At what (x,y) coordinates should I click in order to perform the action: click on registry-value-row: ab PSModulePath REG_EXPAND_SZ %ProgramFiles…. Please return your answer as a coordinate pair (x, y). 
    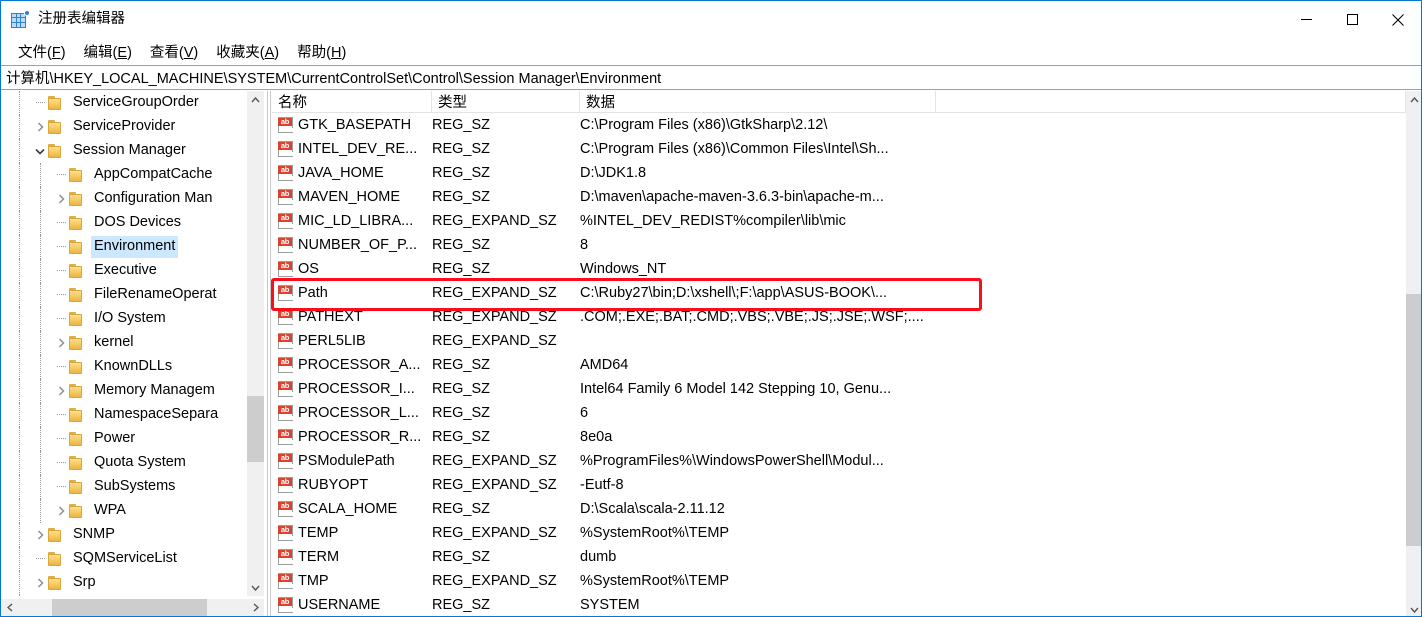
    Looking at the image, I should click on (839, 461).